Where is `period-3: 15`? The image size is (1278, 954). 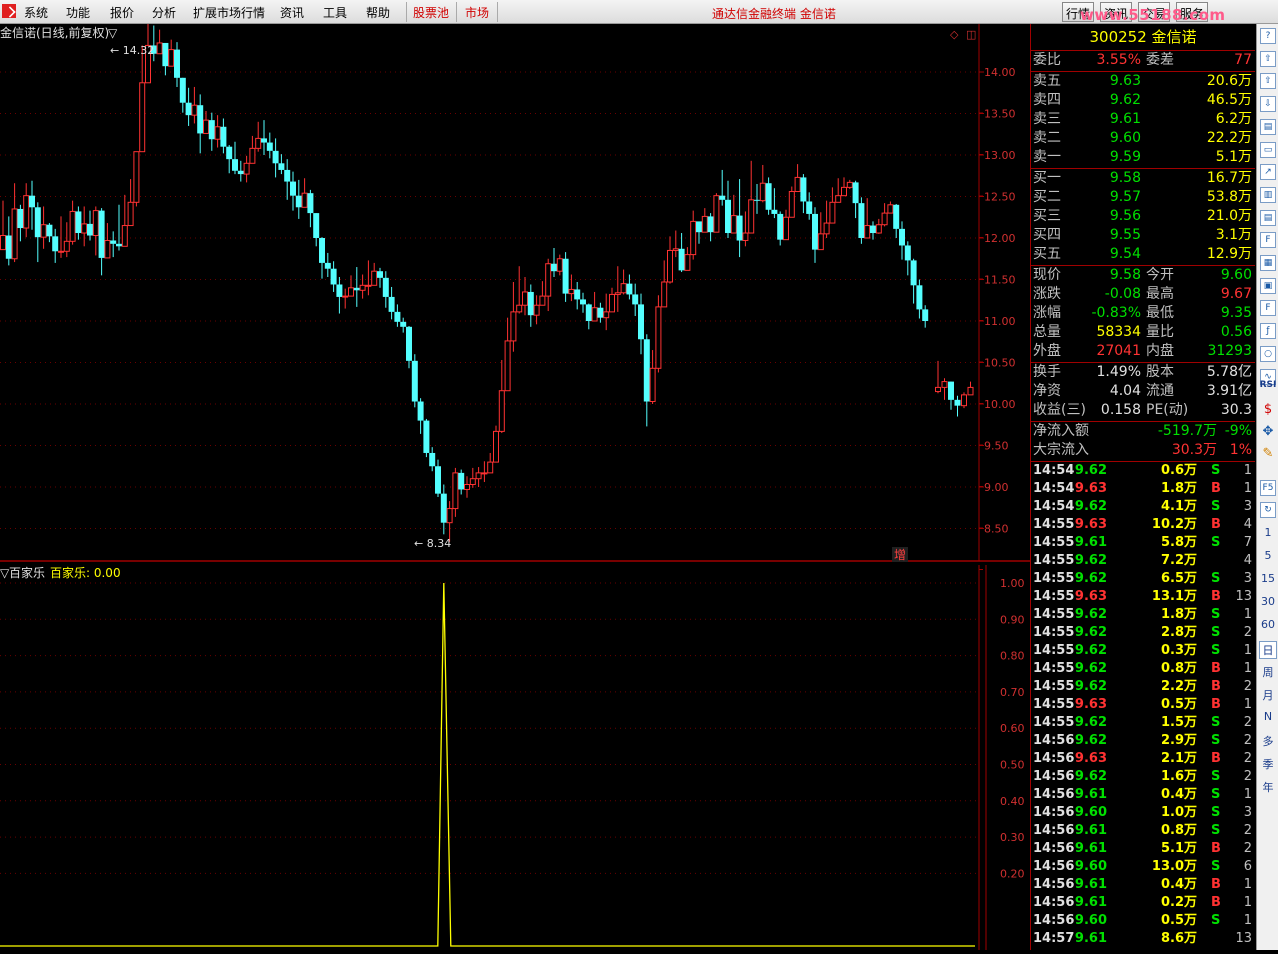
period-3: 15 is located at coordinates (1267, 578).